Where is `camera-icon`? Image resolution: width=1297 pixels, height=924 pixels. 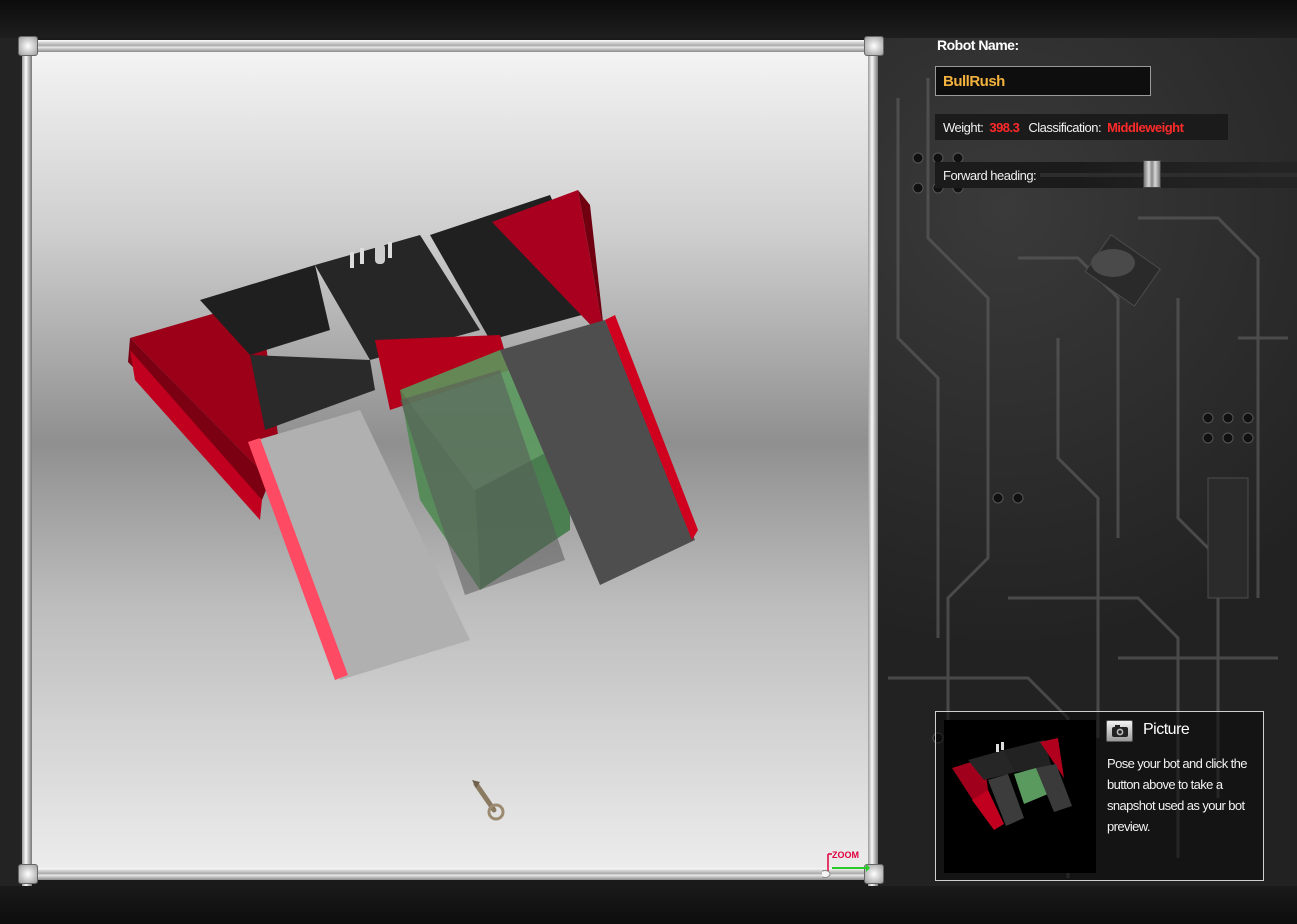
camera-icon is located at coordinates (1119, 731).